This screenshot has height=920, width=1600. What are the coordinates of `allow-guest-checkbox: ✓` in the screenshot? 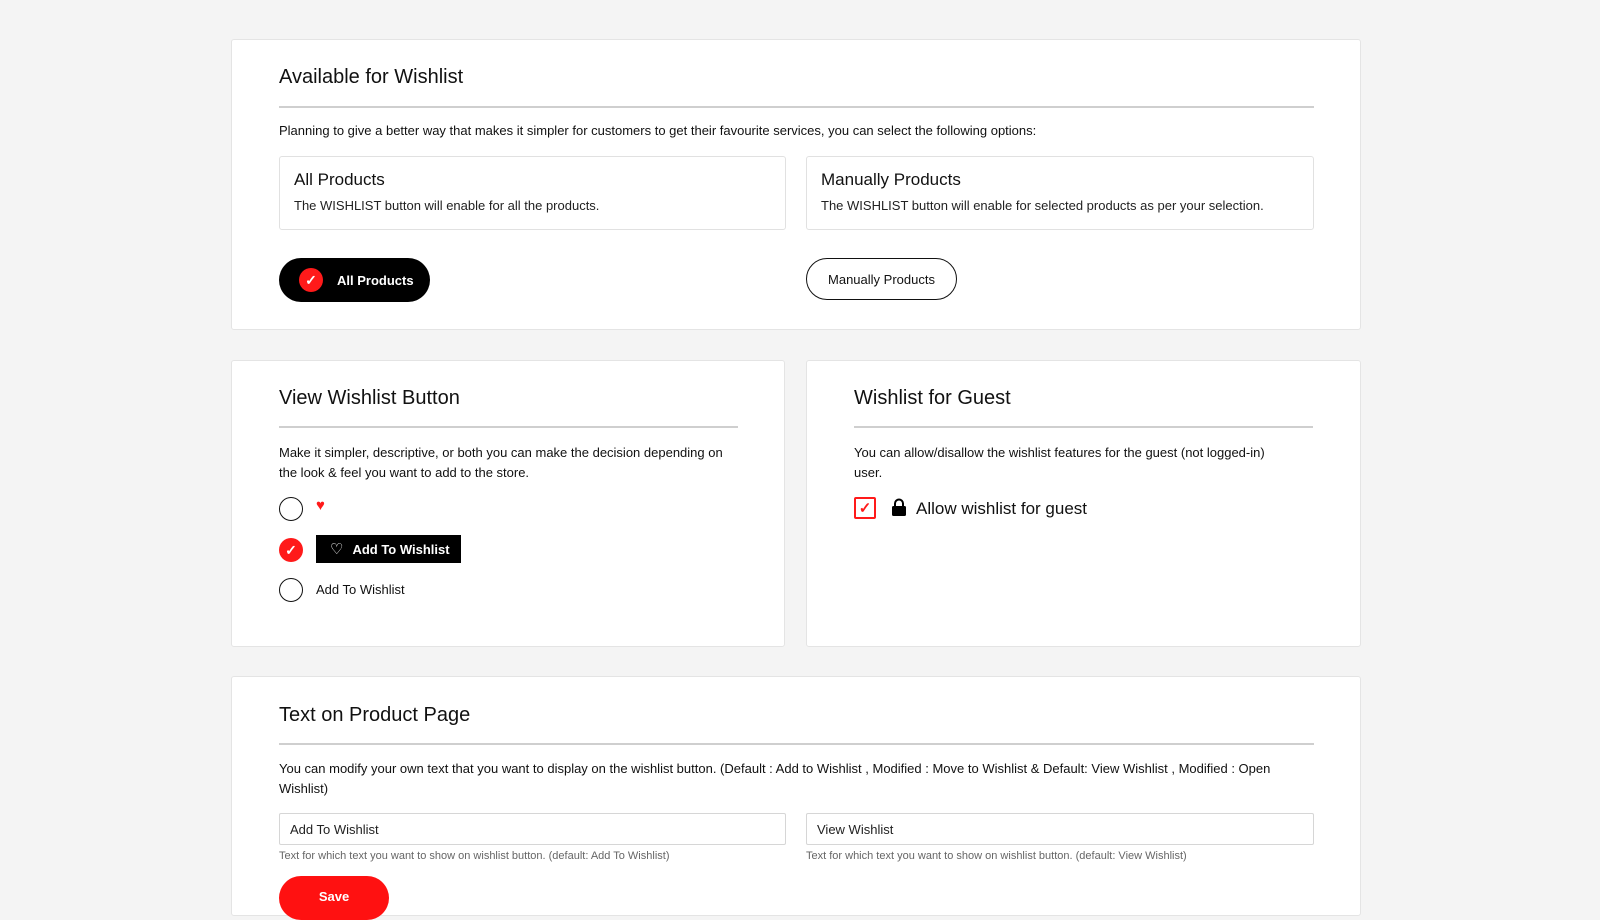 It's located at (865, 508).